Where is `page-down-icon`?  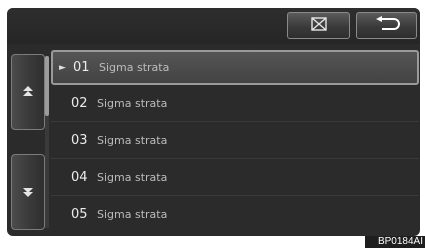
page-down-icon is located at coordinates (28, 192).